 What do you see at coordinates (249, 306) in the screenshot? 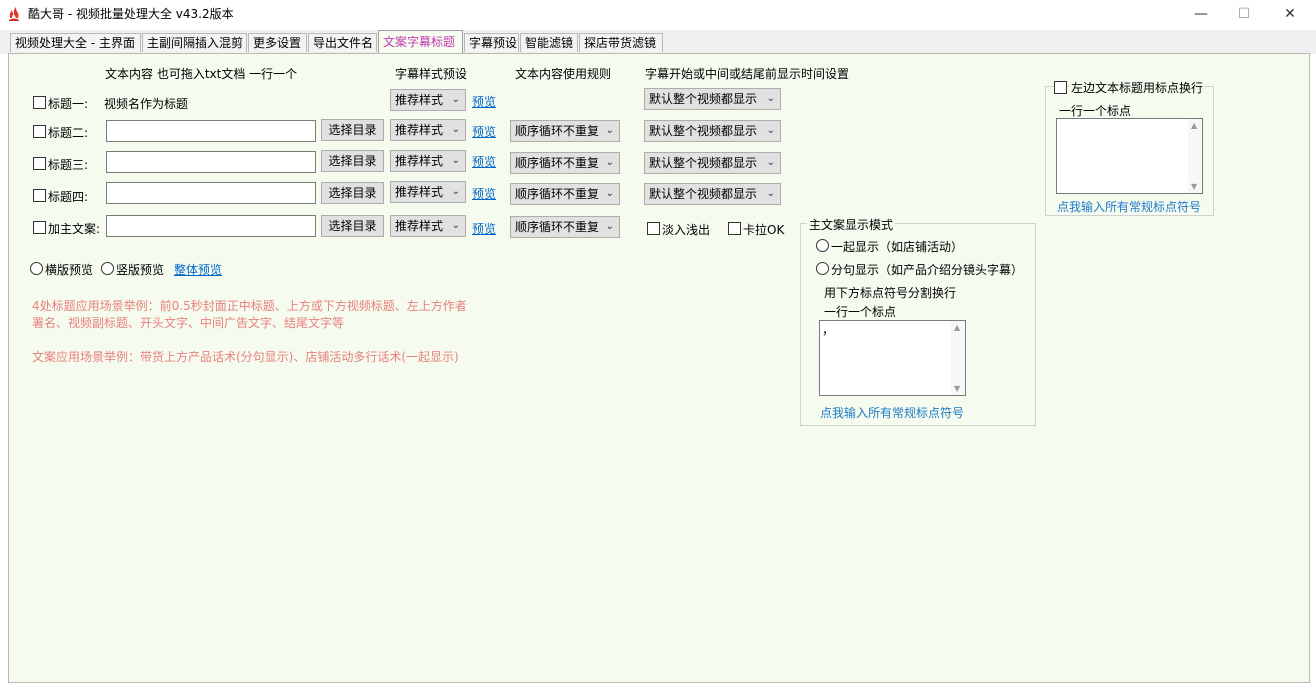
I see `note-titles-line1: 4处标题应用场景举例：前0.5秒封面正中标题、上方或下方视频标题、左上方作者` at bounding box center [249, 306].